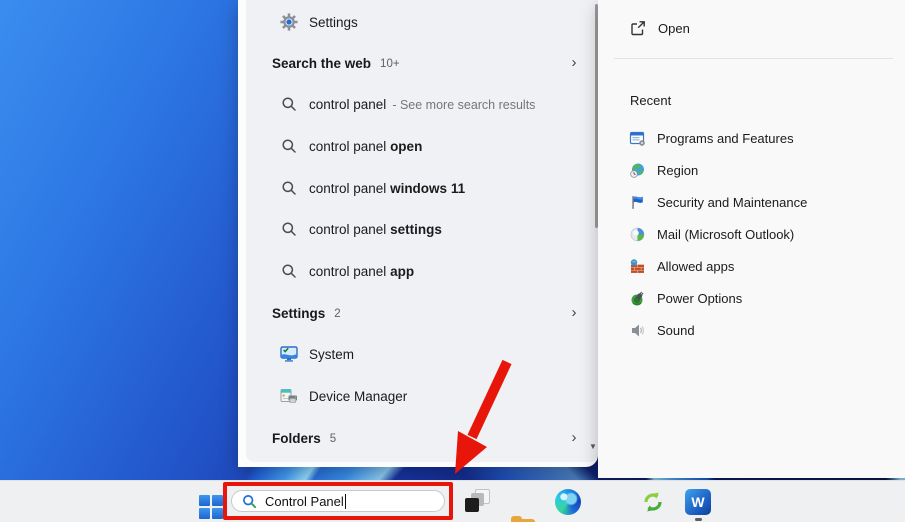 This screenshot has height=522, width=905. I want to click on windows-start-icon, so click(211, 507).